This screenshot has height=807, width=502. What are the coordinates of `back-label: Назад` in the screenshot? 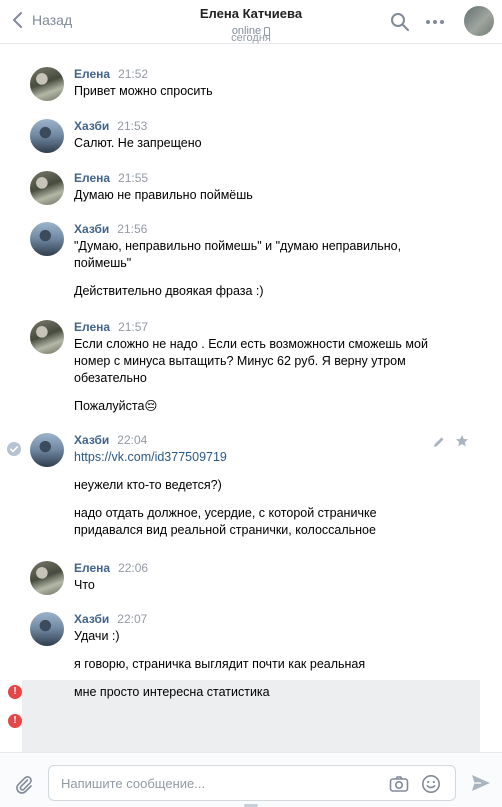 It's located at (52, 20).